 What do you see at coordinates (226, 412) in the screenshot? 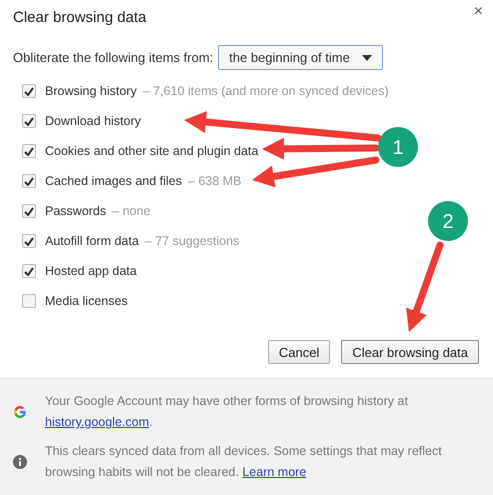
I see `footer-text: Your Google Account may have other forms of browsing history at history.google.com.` at bounding box center [226, 412].